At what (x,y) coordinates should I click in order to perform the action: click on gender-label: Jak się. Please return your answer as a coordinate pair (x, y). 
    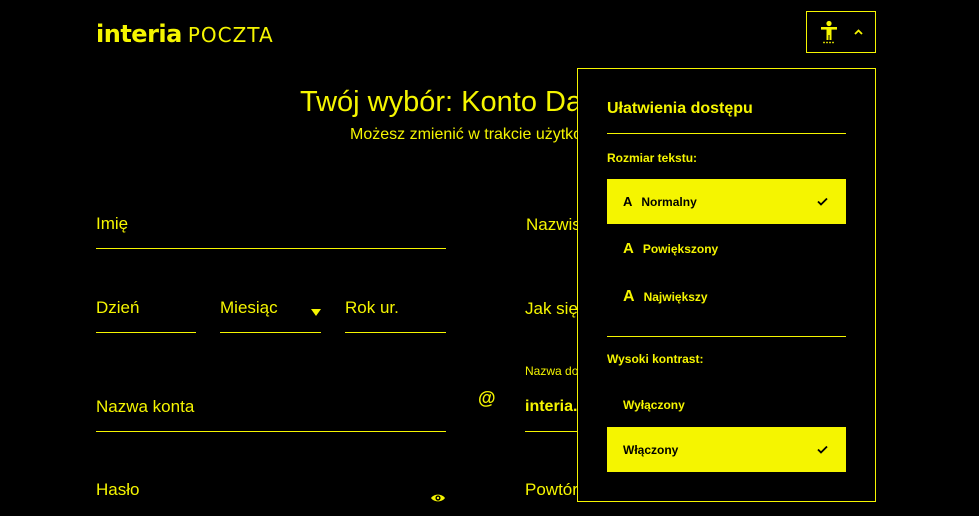
    Looking at the image, I should click on (551, 308).